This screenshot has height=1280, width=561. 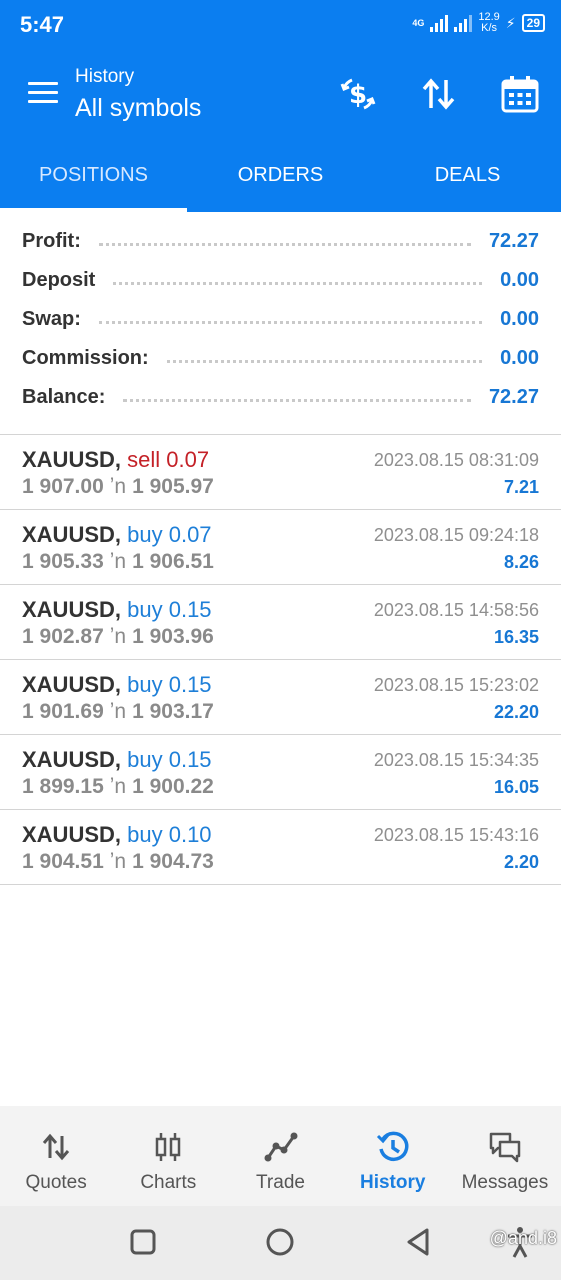 What do you see at coordinates (467, 175) in the screenshot?
I see `tab-deals: DEALS` at bounding box center [467, 175].